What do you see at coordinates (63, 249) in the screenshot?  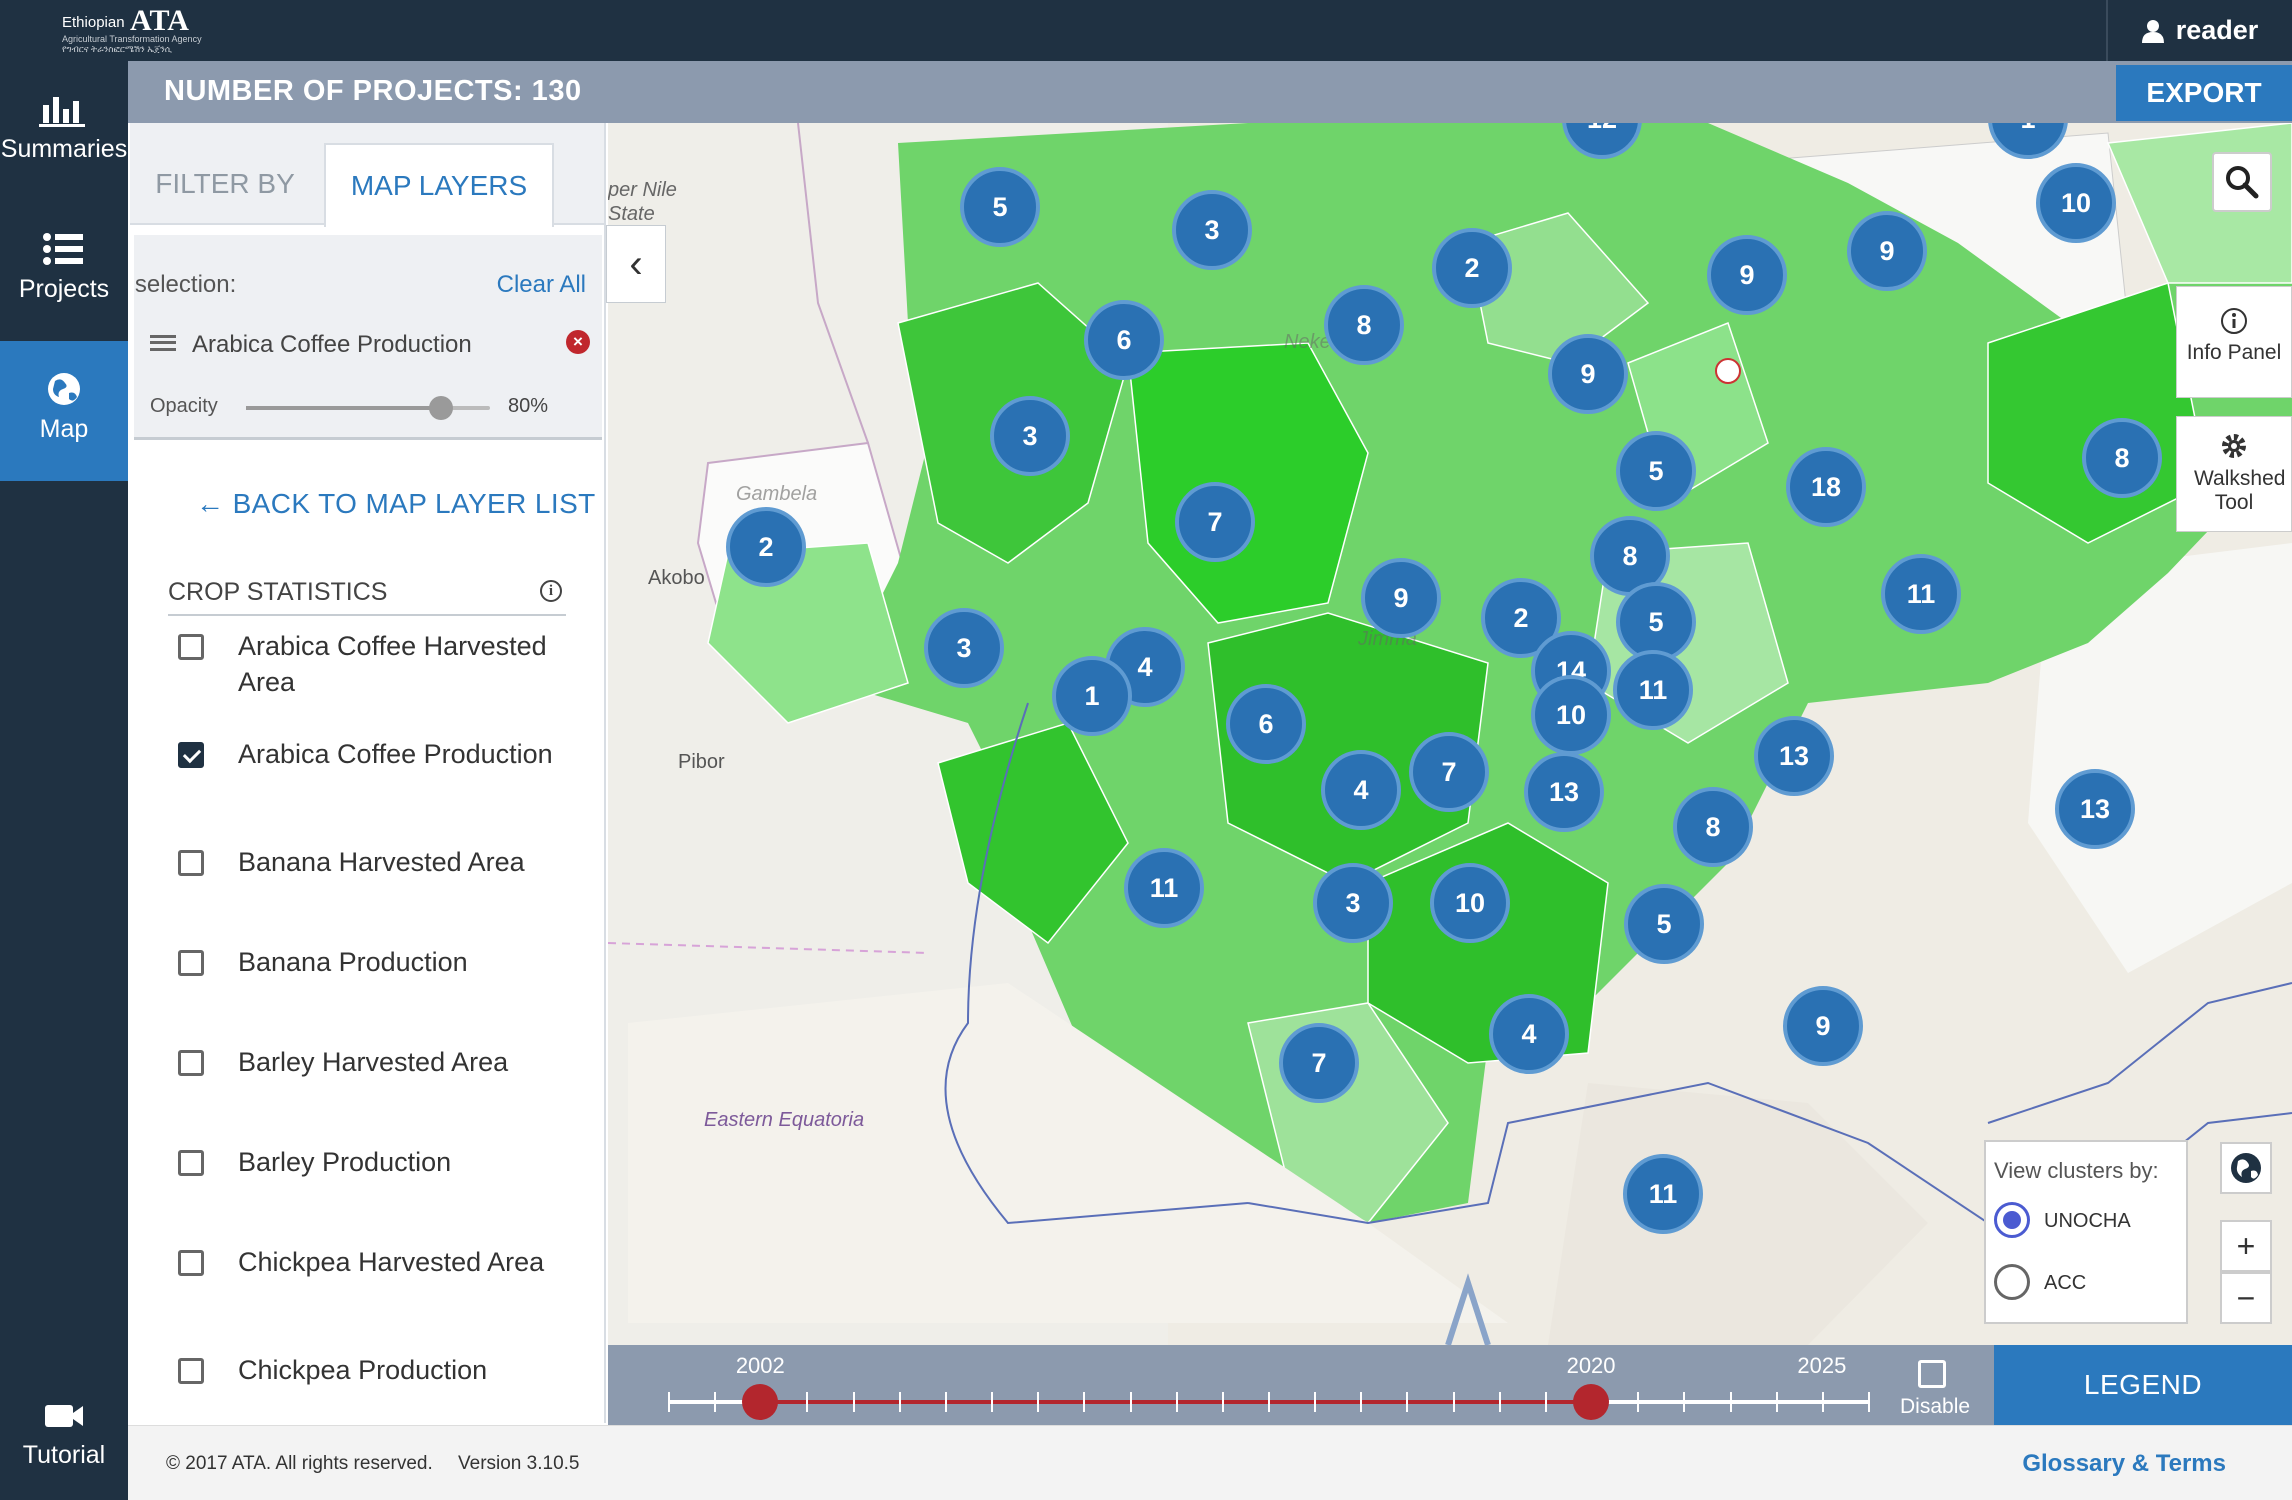 I see `list-icon` at bounding box center [63, 249].